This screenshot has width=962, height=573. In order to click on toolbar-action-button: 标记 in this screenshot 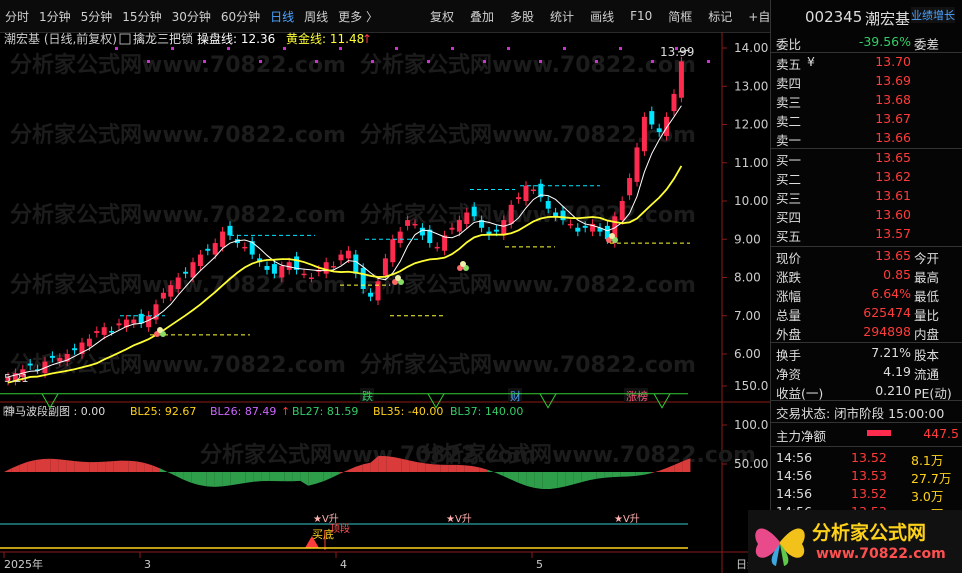, I will do `click(720, 16)`.